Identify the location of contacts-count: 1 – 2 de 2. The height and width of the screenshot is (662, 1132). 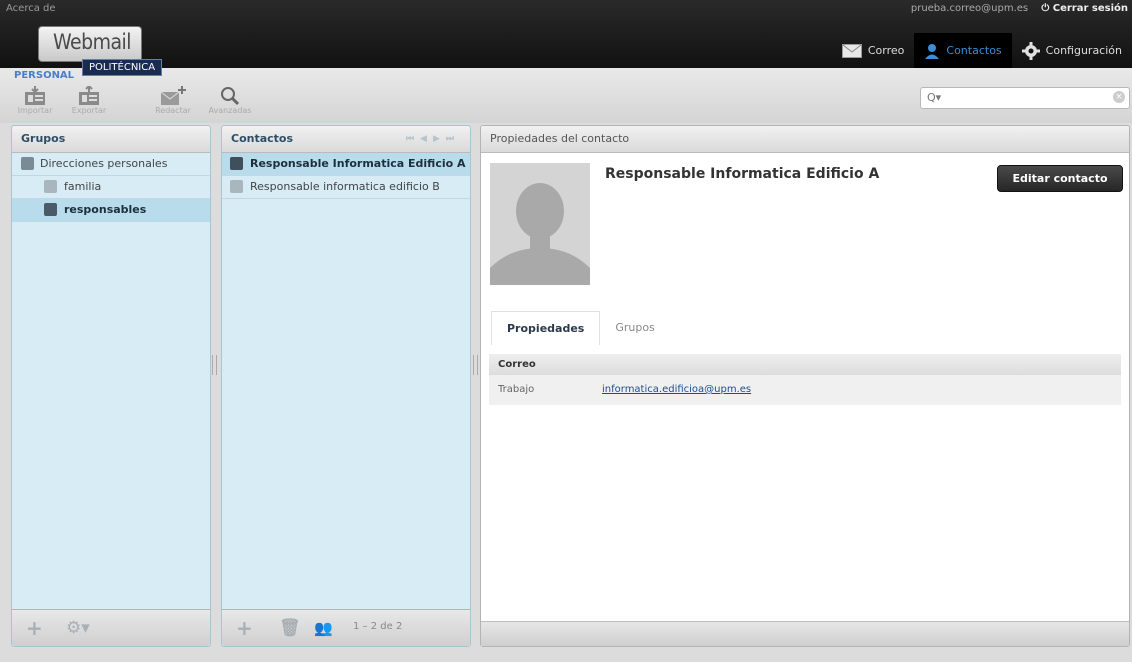
(378, 626).